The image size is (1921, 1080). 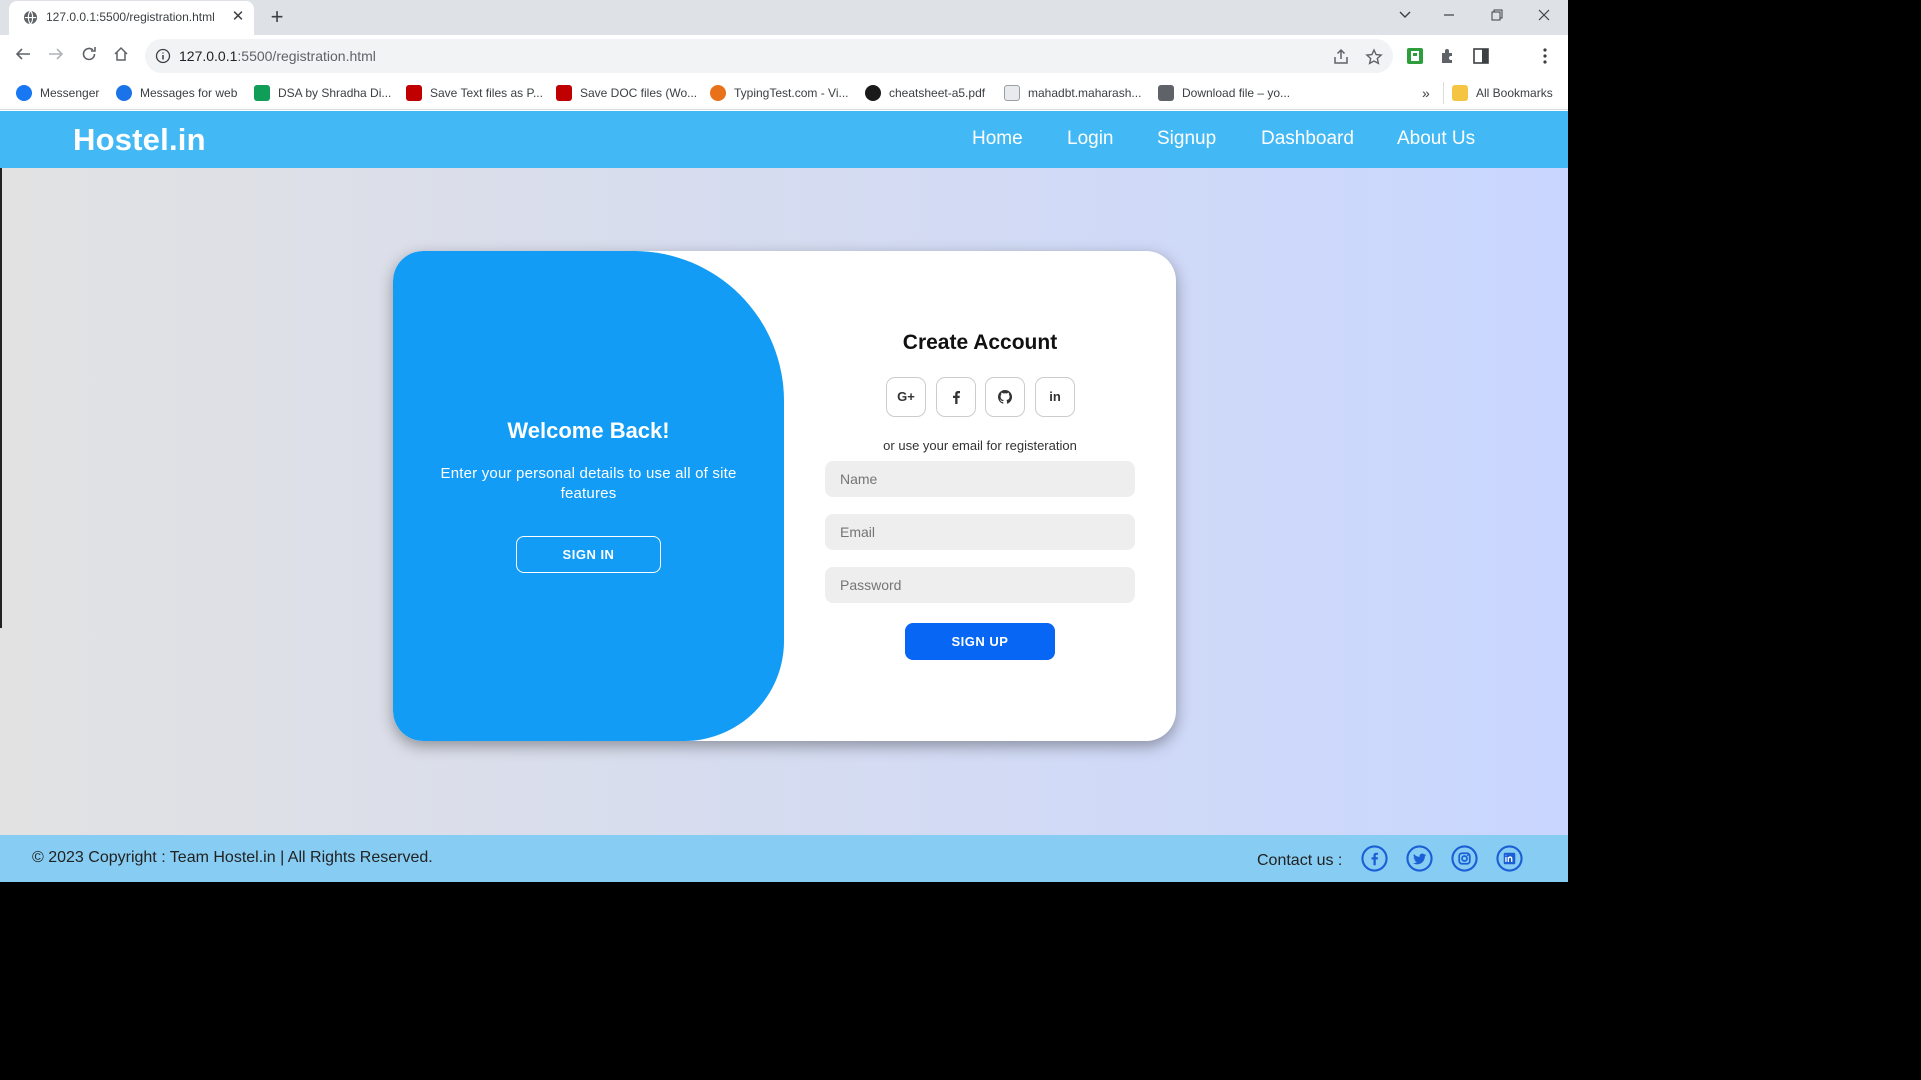 What do you see at coordinates (1449, 16) in the screenshot?
I see `minimize-icon` at bounding box center [1449, 16].